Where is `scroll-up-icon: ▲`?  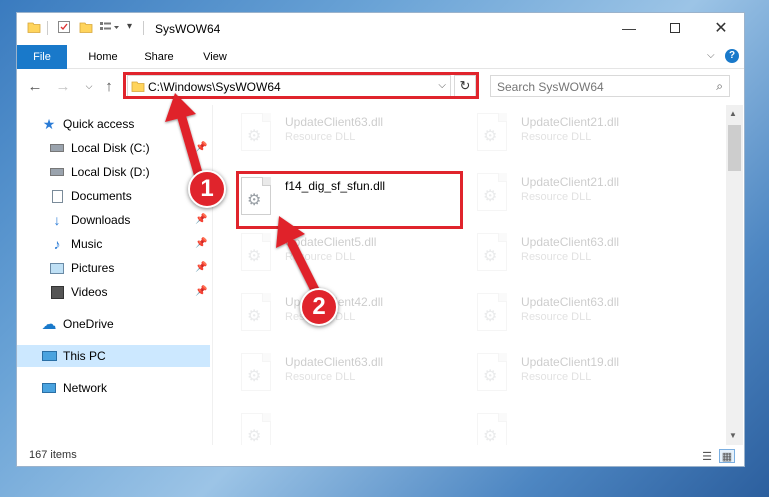
scroll-up-icon: ▲ is located at coordinates (733, 113).